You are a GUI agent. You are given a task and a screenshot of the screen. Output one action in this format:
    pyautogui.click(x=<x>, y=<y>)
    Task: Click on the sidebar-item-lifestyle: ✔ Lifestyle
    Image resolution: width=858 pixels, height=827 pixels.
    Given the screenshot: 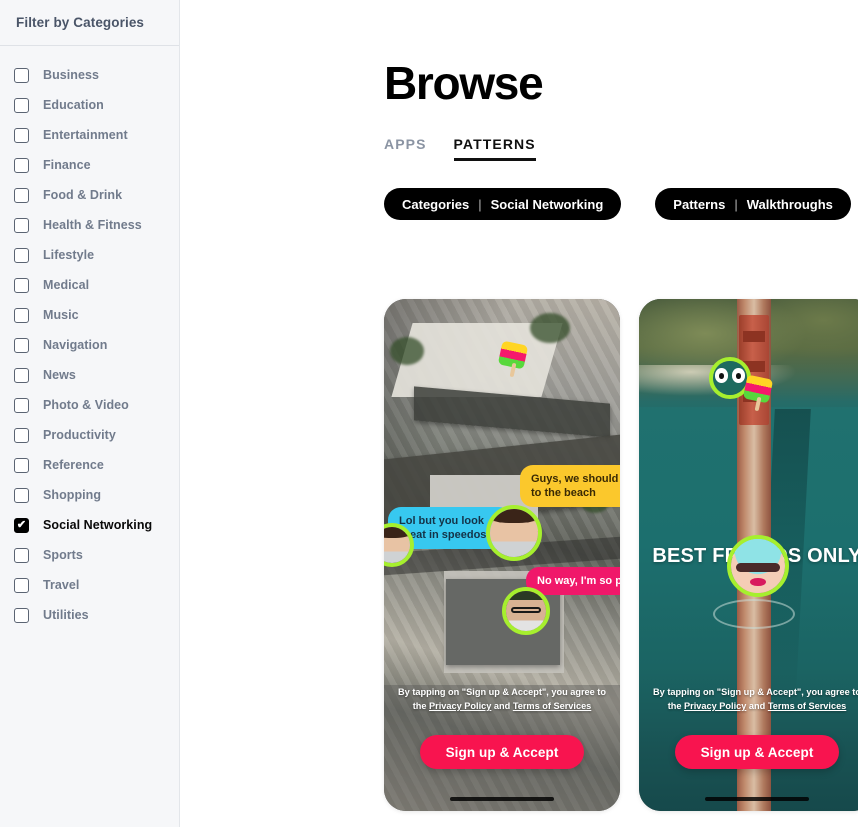 What is the action you would take?
    pyautogui.click(x=89, y=255)
    